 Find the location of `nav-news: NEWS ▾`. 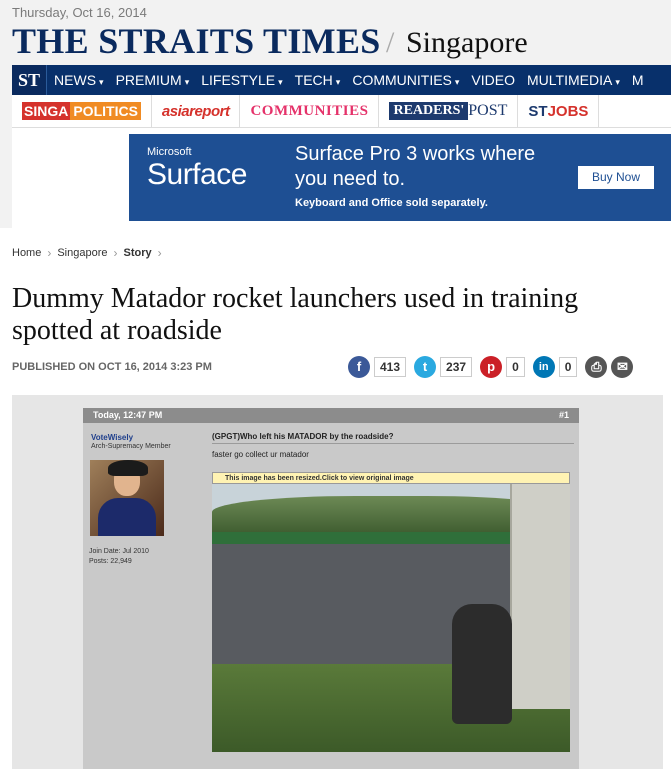

nav-news: NEWS ▾ is located at coordinates (78, 80).